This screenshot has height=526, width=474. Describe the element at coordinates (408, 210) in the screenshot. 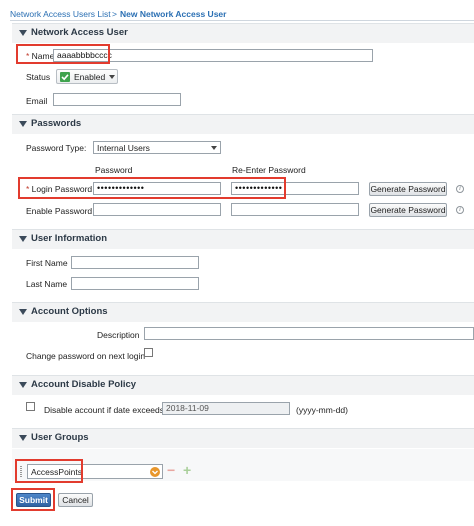

I see `generate-enable-password-button: Generate Password` at that location.